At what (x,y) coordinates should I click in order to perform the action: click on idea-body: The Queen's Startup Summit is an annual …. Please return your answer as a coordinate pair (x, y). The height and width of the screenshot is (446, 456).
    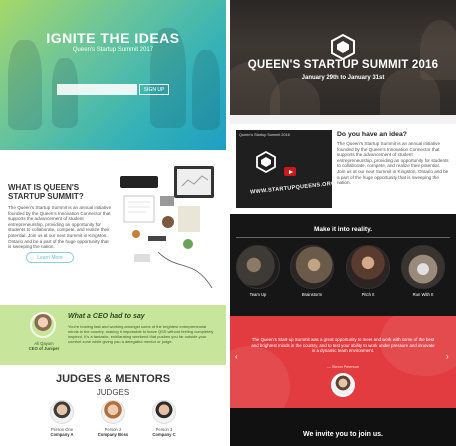
    Looking at the image, I should click on (393, 163).